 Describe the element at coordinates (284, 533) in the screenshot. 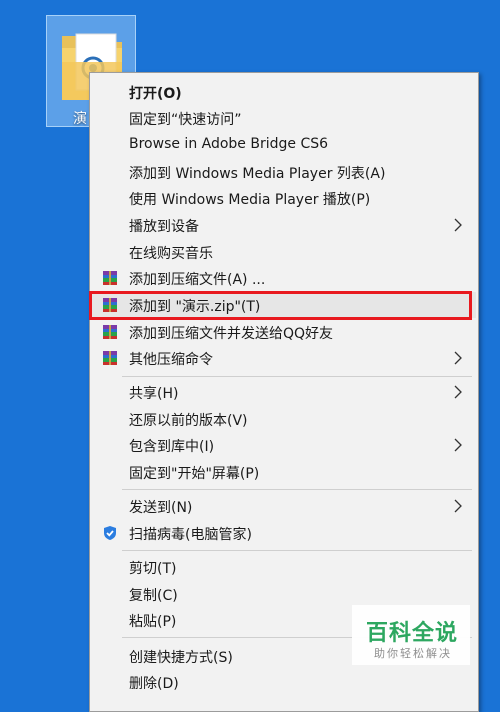

I see `menu-item-virus-scan: 扫描病毒(电脑管家)` at that location.